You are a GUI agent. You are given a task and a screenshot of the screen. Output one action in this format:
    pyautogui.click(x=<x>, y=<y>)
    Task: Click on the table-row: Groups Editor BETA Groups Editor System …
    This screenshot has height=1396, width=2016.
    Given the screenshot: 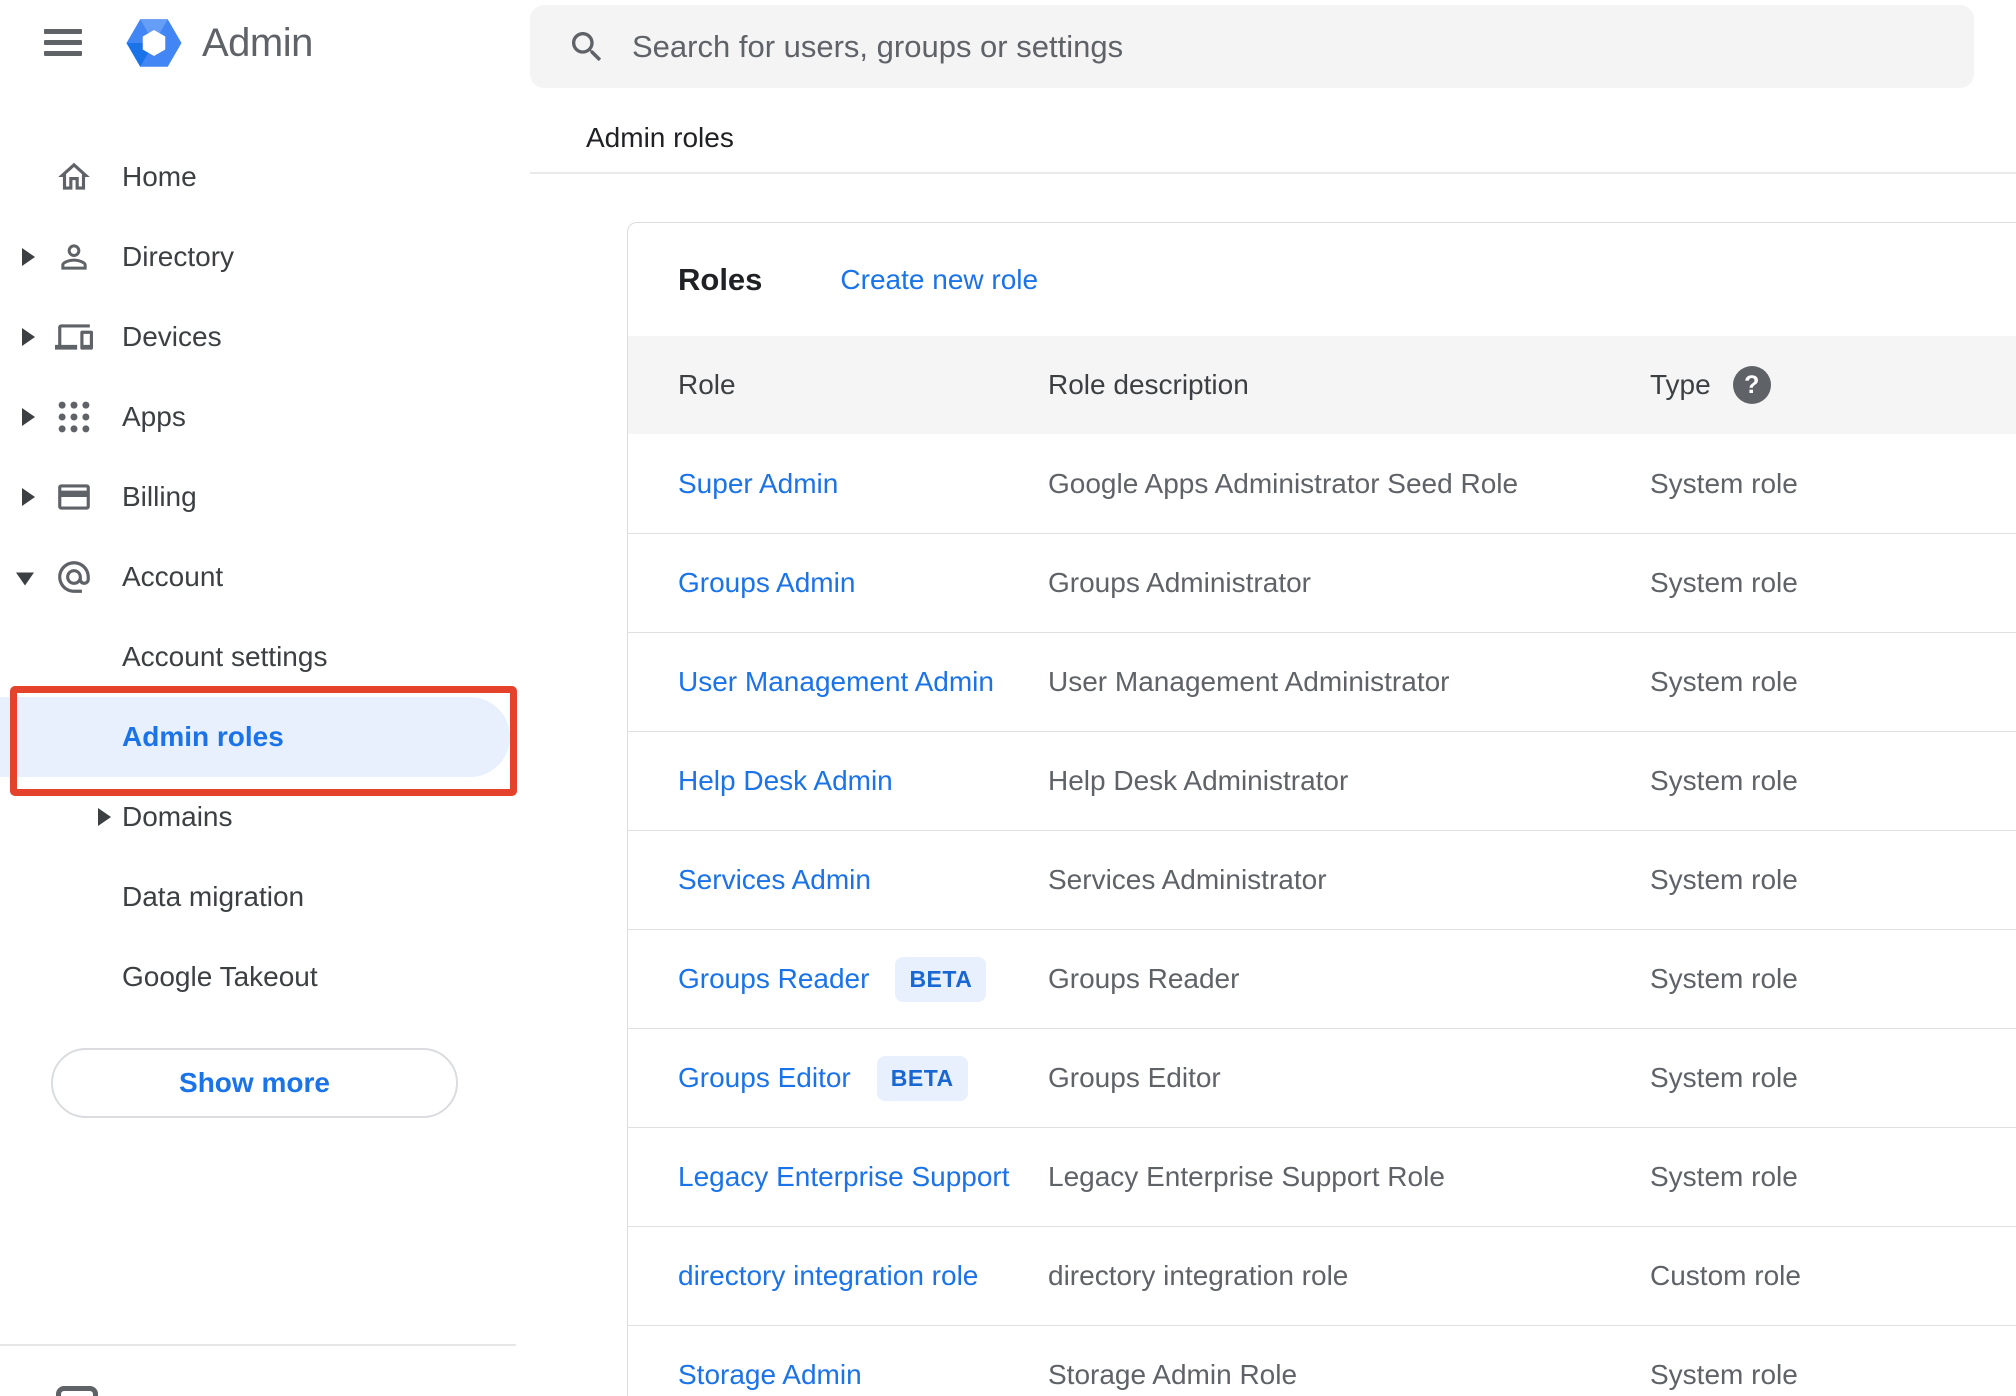 What is the action you would take?
    pyautogui.click(x=1322, y=1077)
    